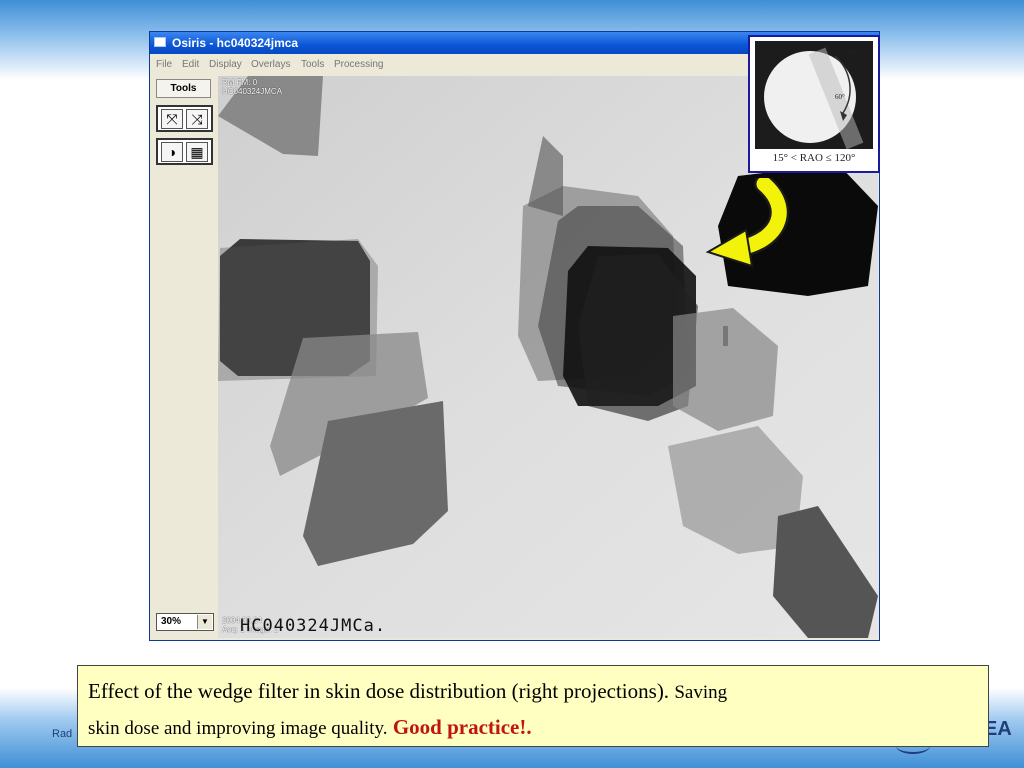 Image resolution: width=1024 pixels, height=768 pixels. I want to click on yellow-arrow-icon, so click(747, 223).